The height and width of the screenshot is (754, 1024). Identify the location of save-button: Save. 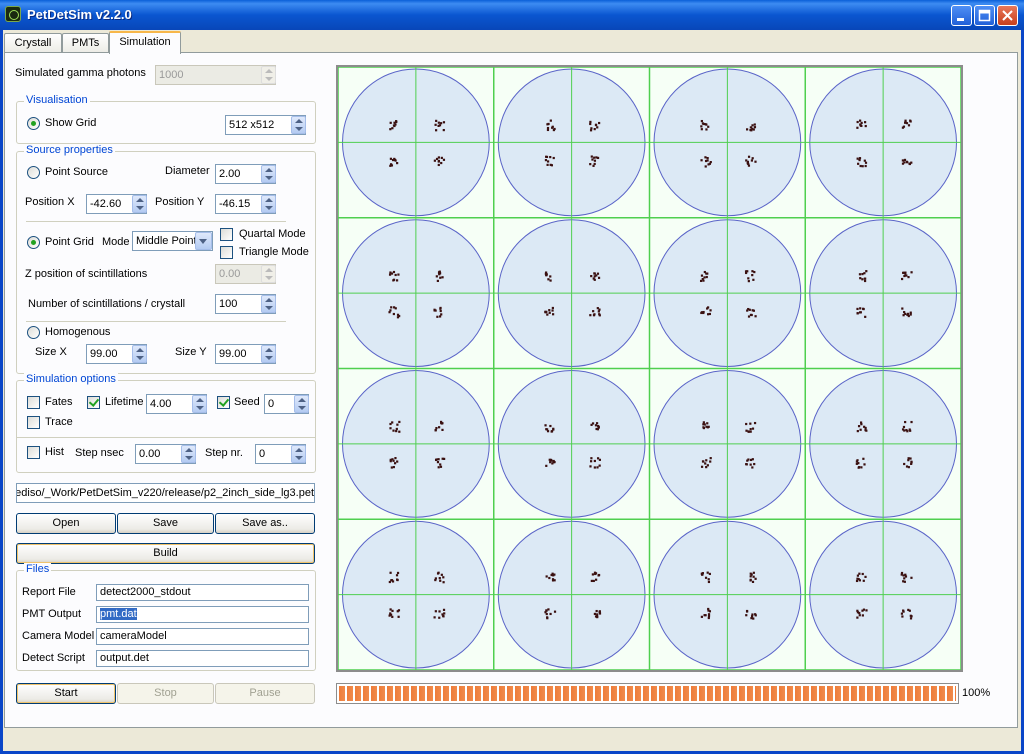
(165, 523).